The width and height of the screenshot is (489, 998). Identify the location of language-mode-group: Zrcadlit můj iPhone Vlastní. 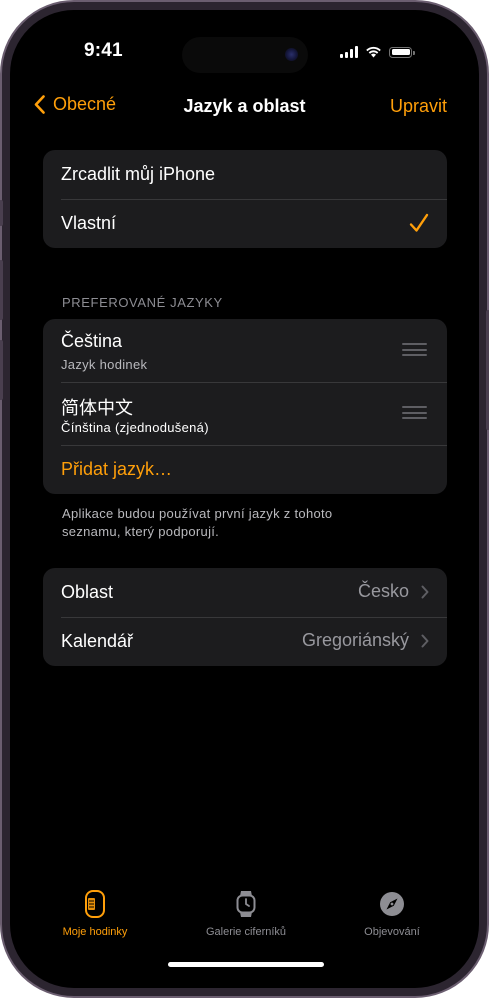
(245, 199).